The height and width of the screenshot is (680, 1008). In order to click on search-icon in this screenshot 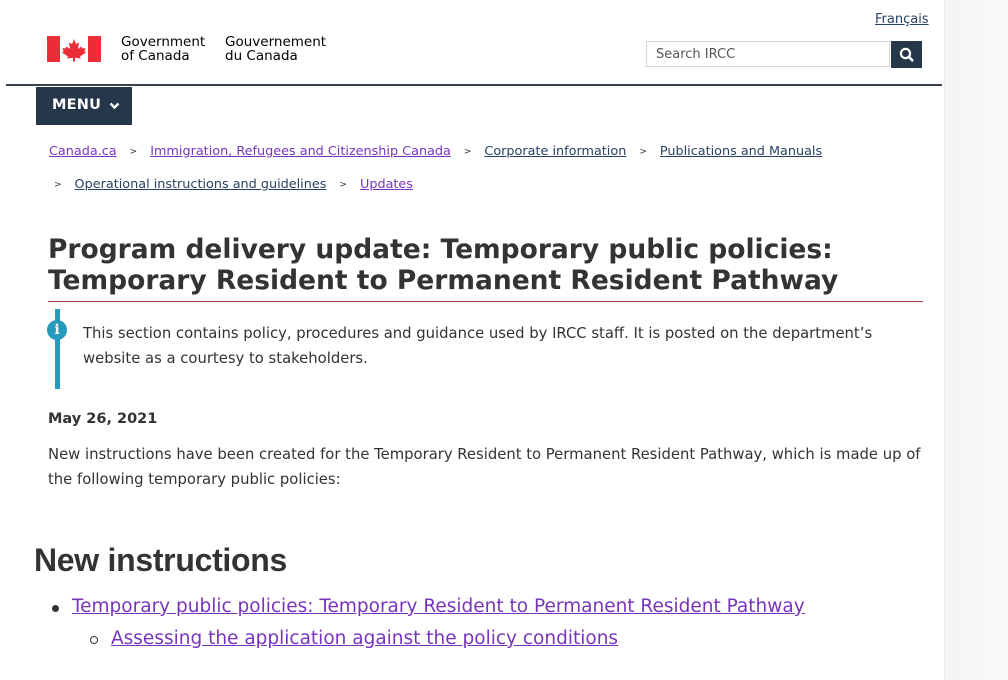, I will do `click(906, 54)`.